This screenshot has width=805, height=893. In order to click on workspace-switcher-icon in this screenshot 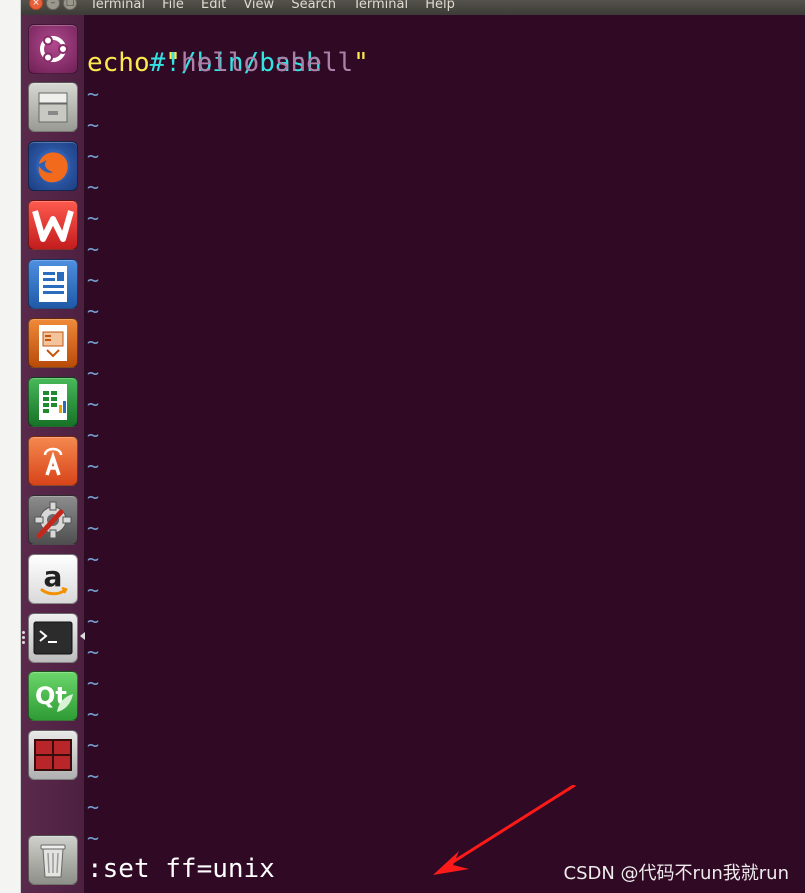, I will do `click(53, 755)`.